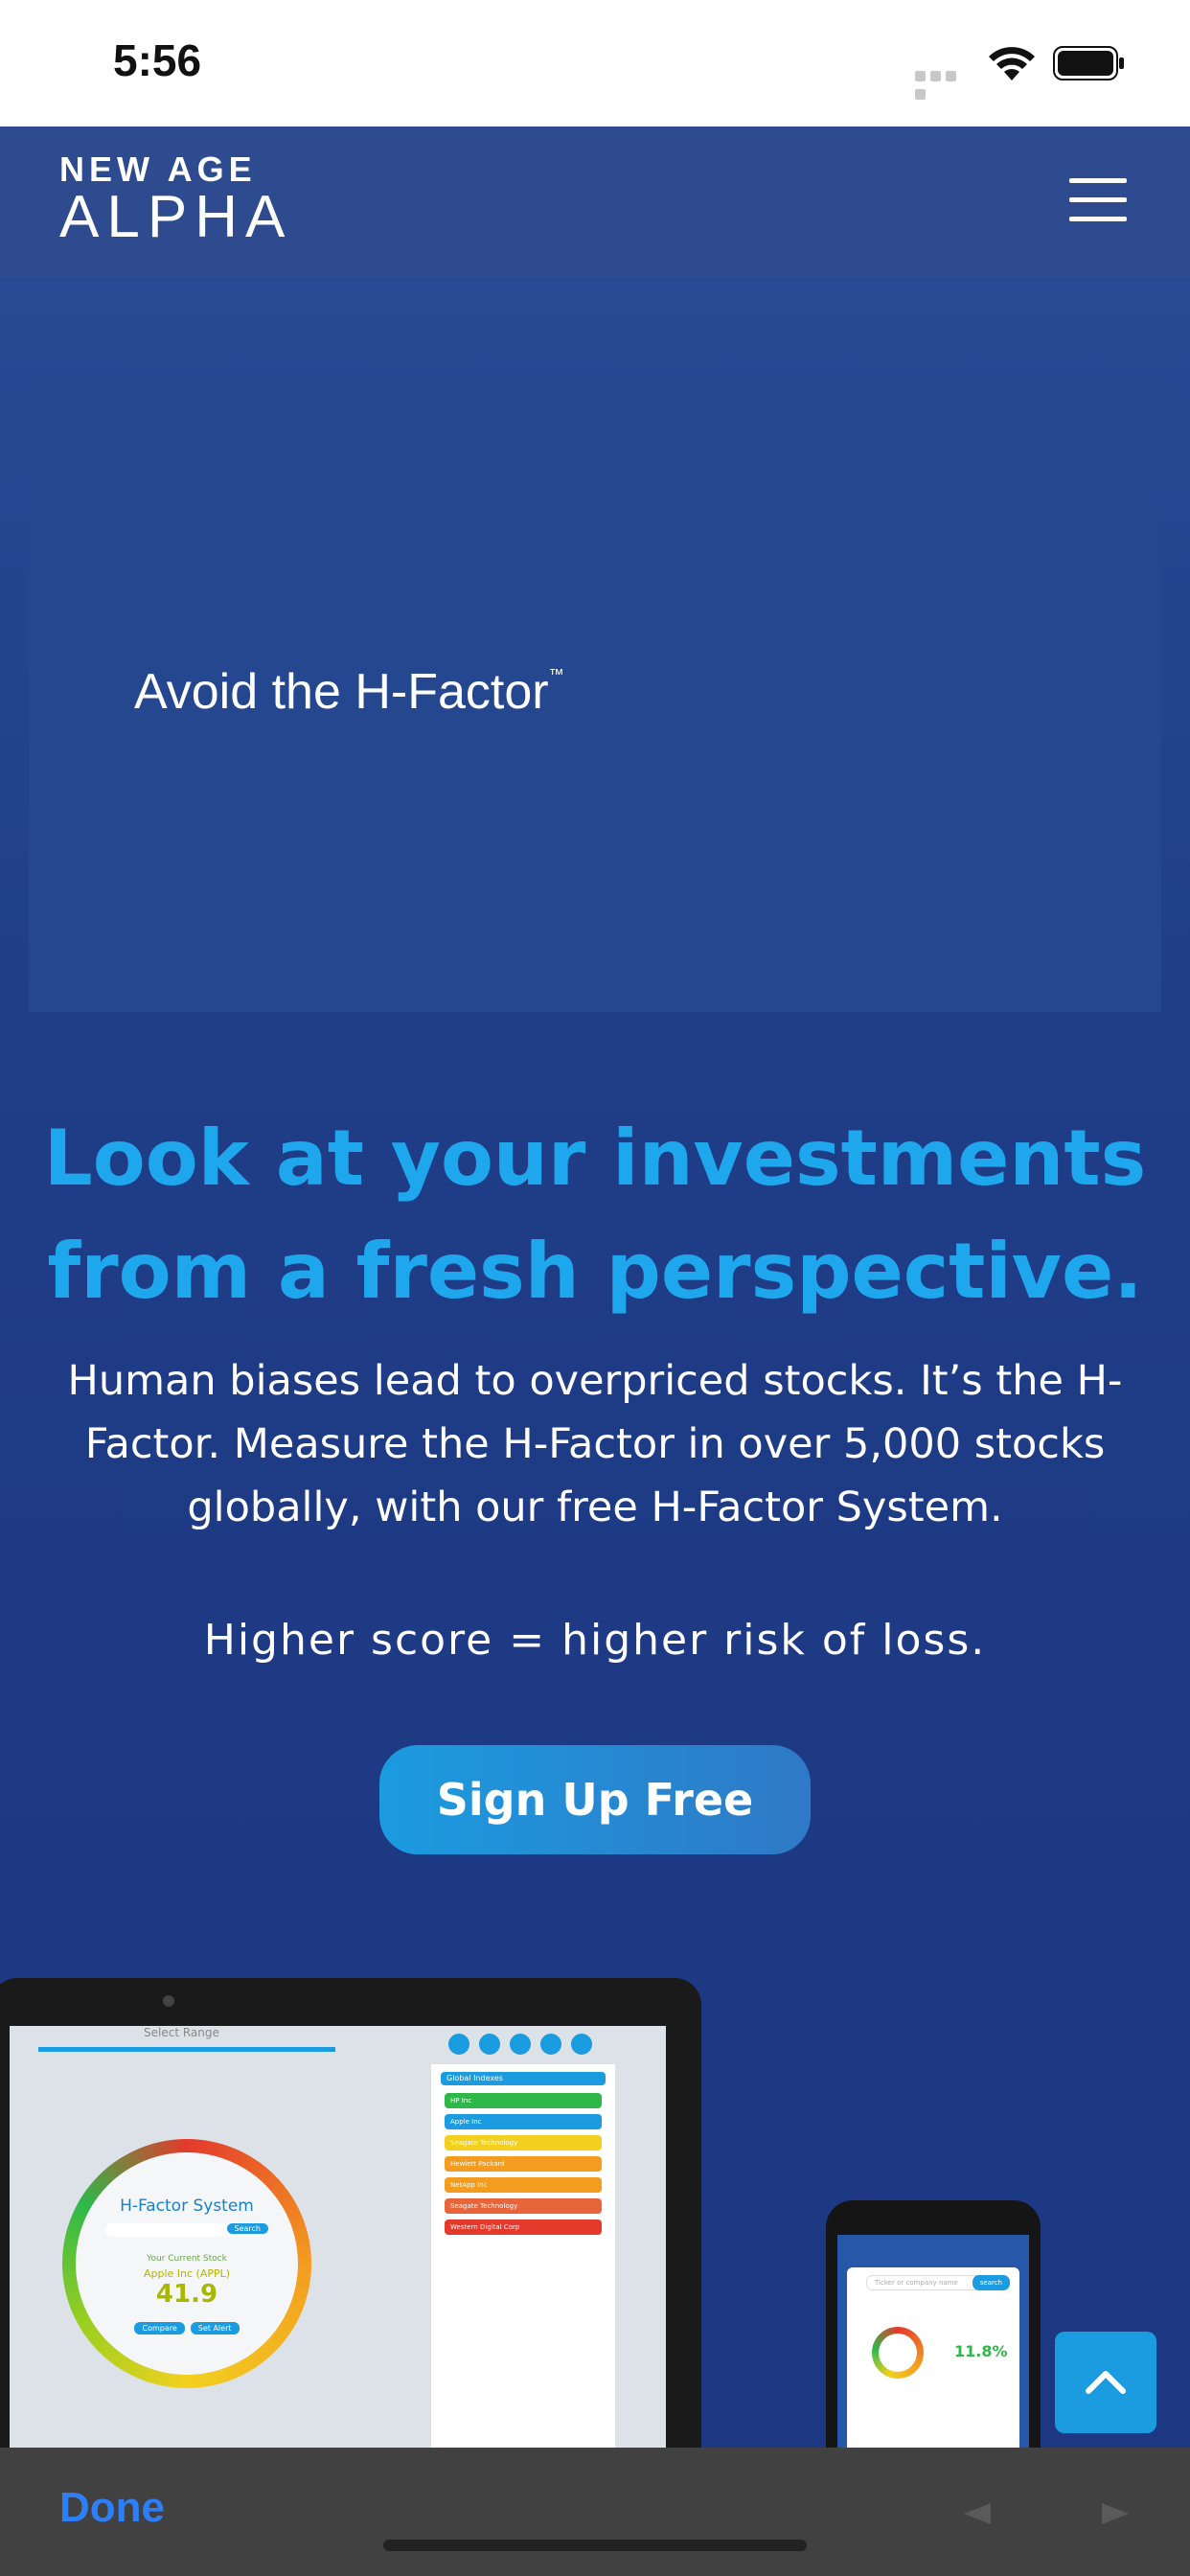 The image size is (1190, 2576). Describe the element at coordinates (215, 2328) in the screenshot. I see `set-alert-button: Set Alert` at that location.